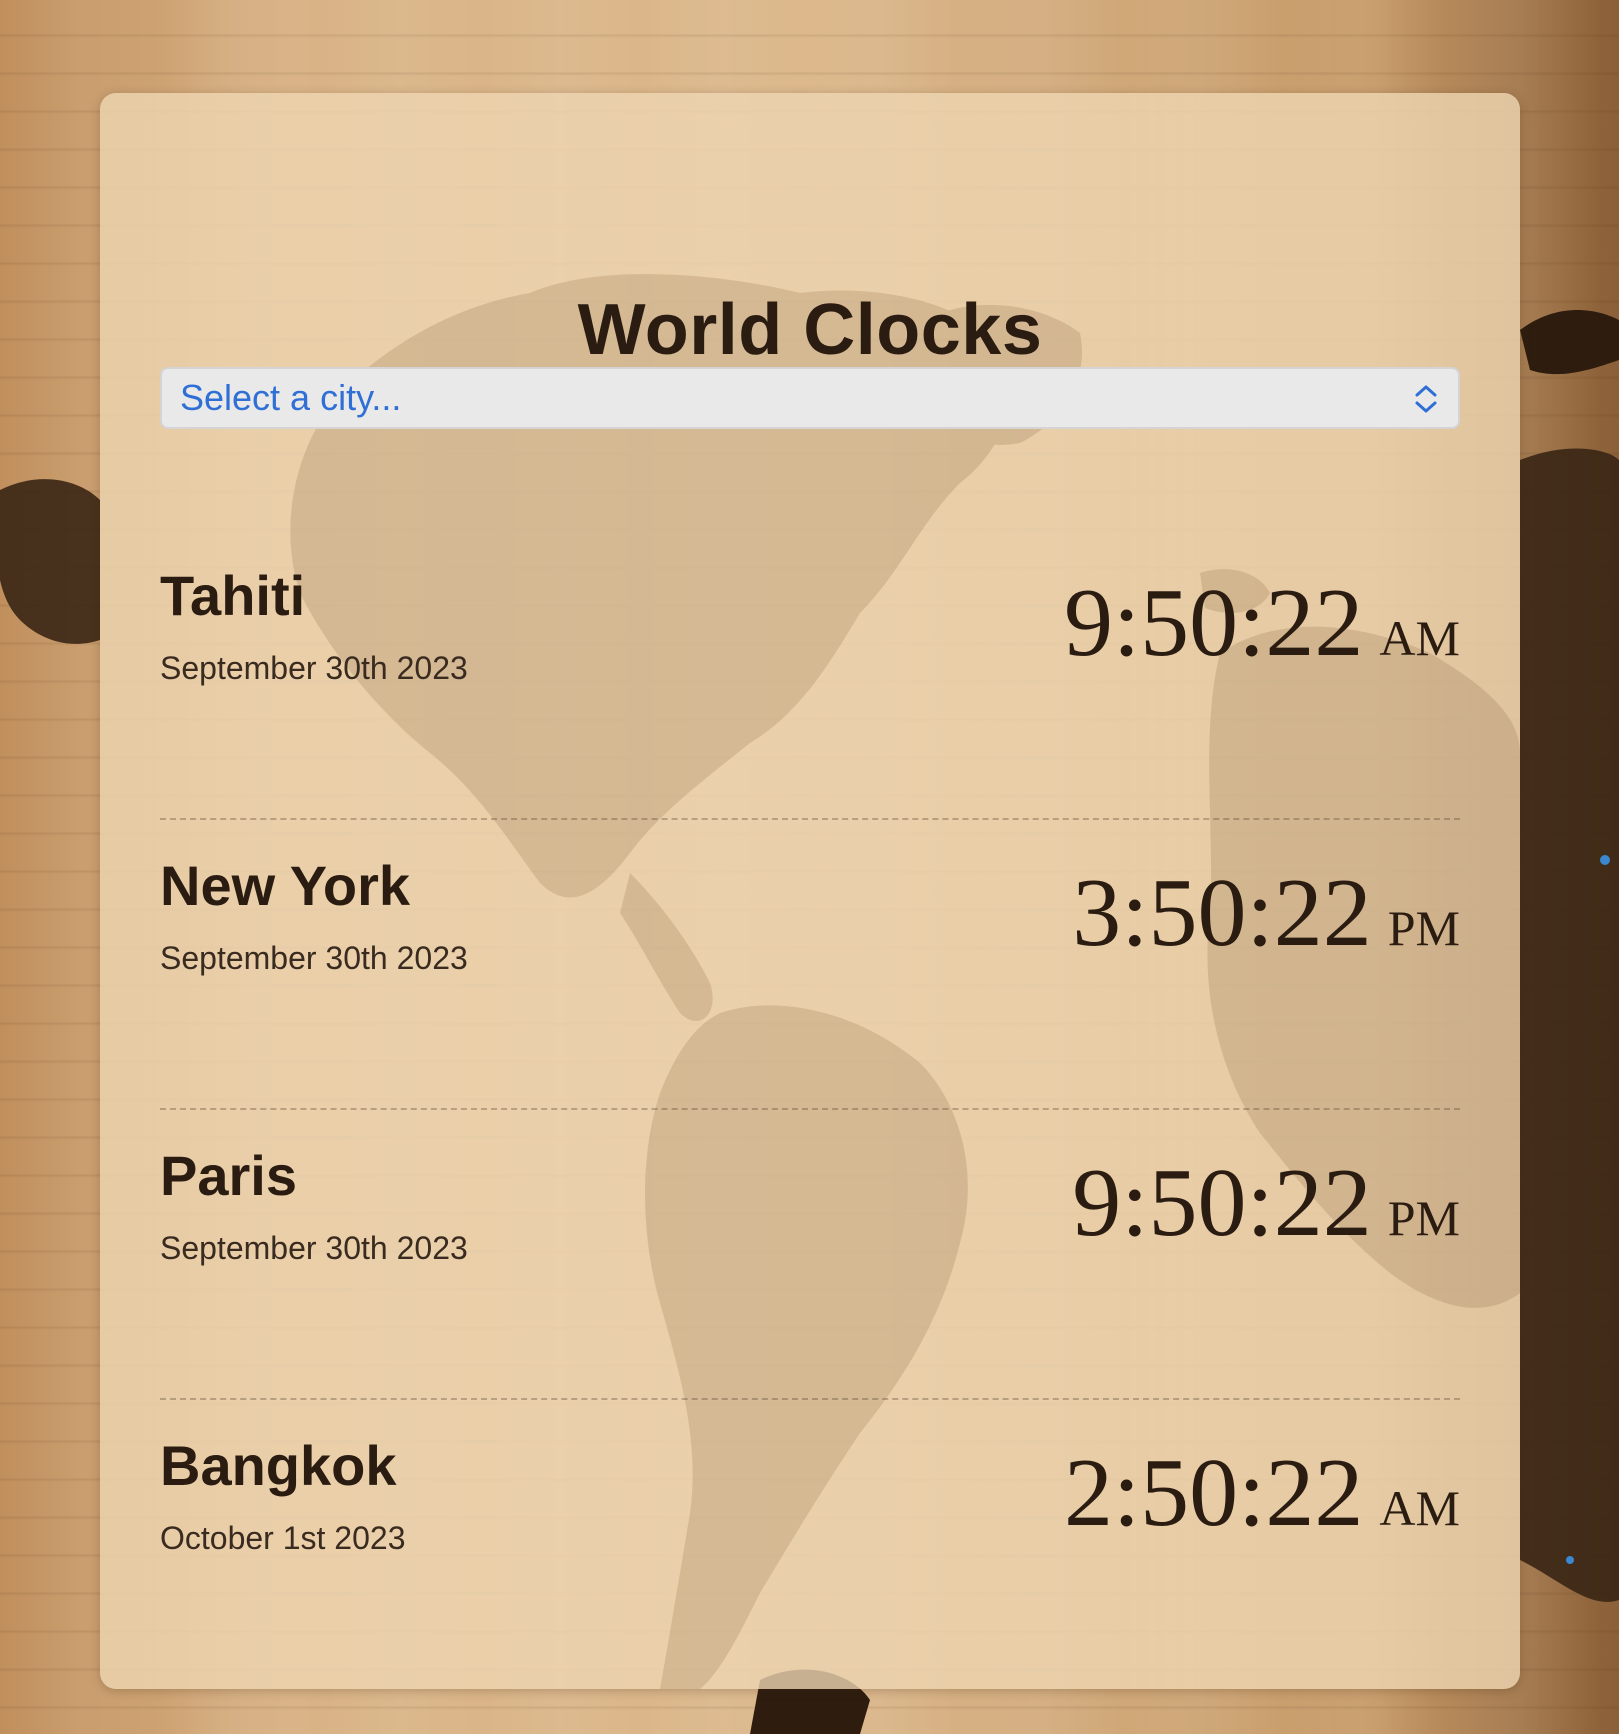 This screenshot has width=1619, height=1734. I want to click on clock-row-new-york: New York September 30th 2023 3:50:22 PM, so click(810, 964).